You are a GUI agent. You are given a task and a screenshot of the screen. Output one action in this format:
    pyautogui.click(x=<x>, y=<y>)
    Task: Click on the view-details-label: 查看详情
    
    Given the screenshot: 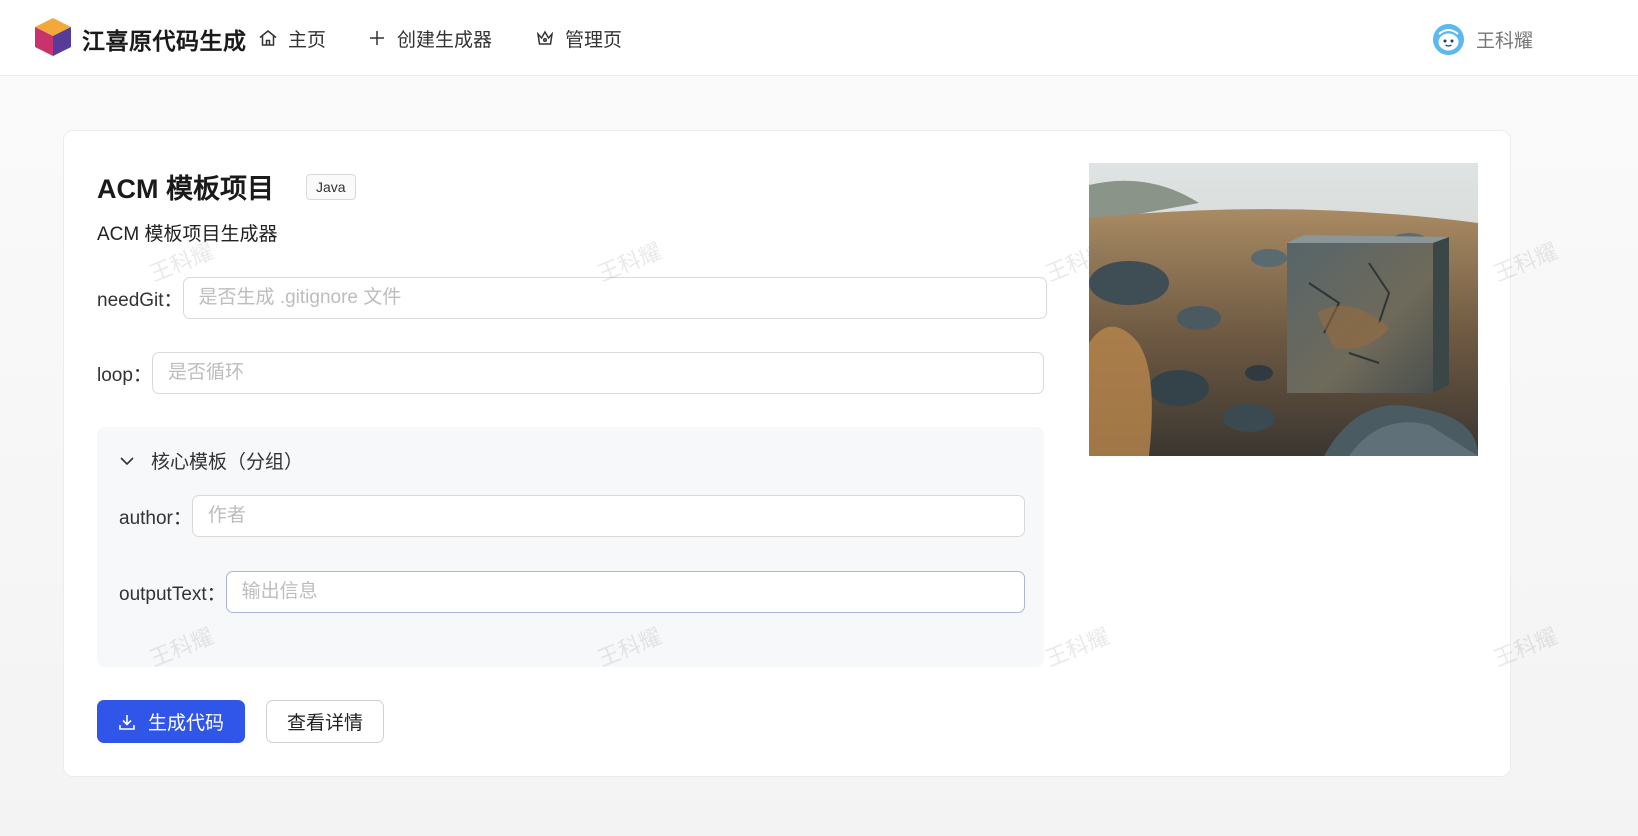 What is the action you would take?
    pyautogui.click(x=324, y=723)
    